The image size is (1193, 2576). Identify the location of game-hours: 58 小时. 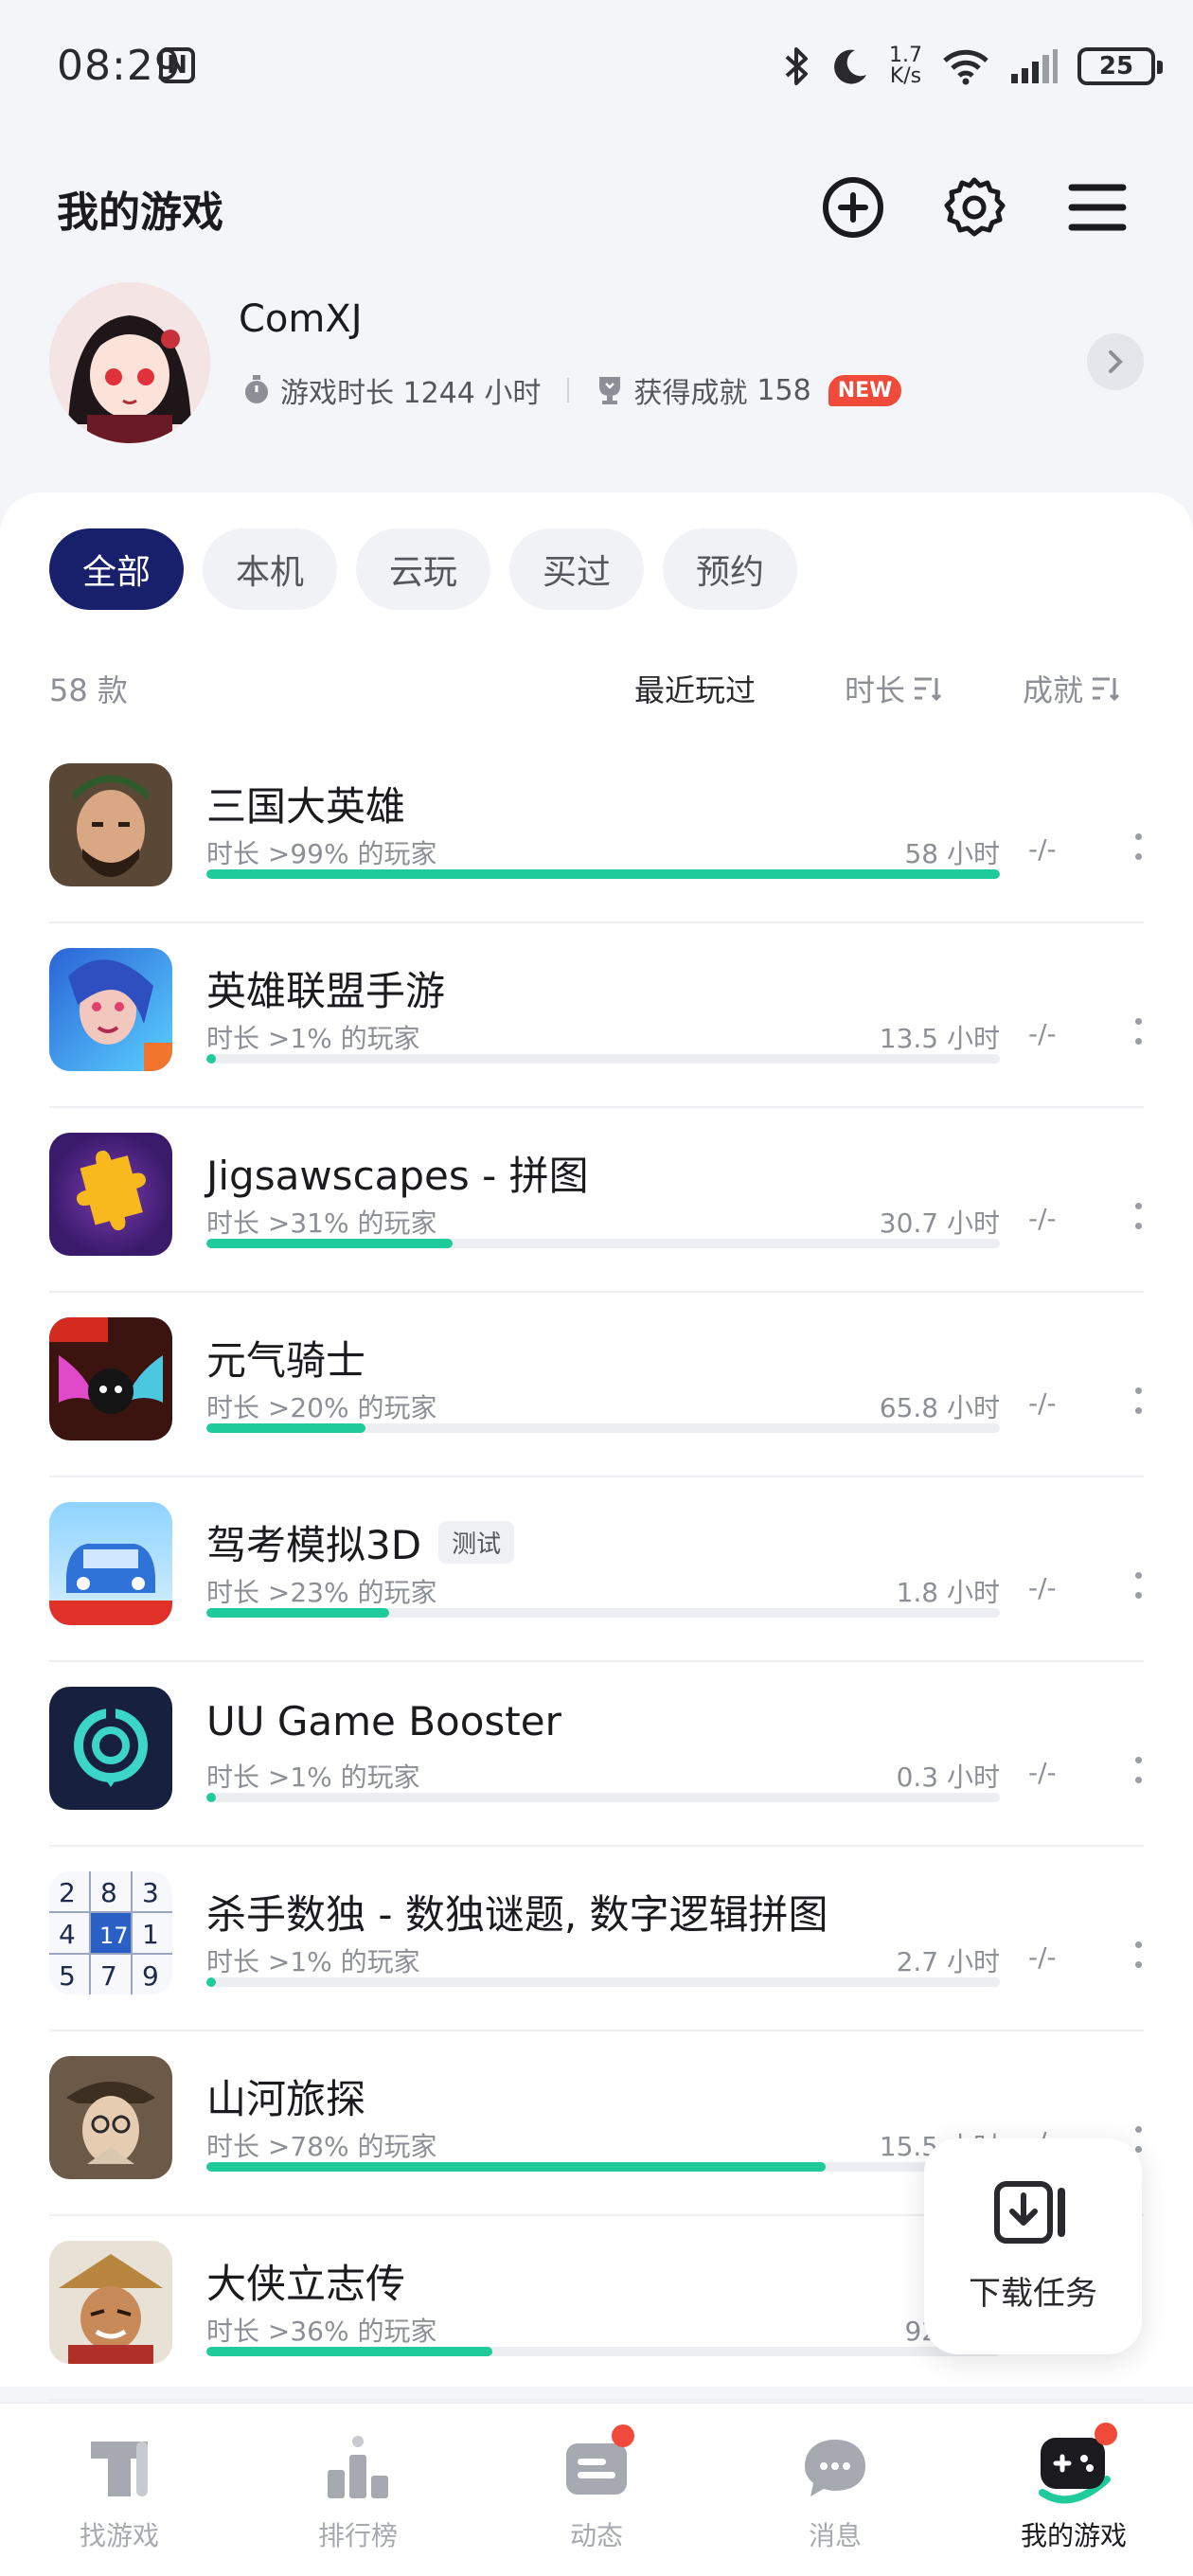
(952, 853).